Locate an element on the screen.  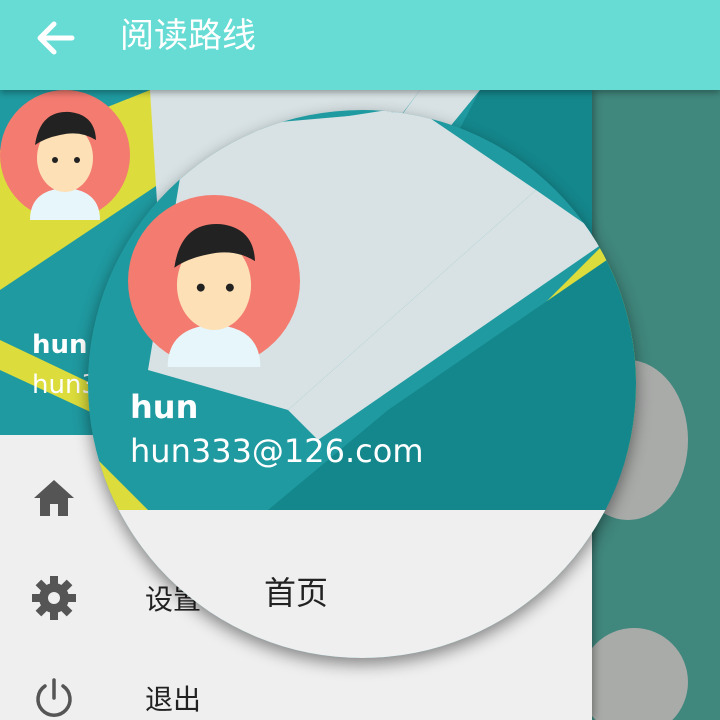
menu-item-logout: 退出 is located at coordinates (296, 684).